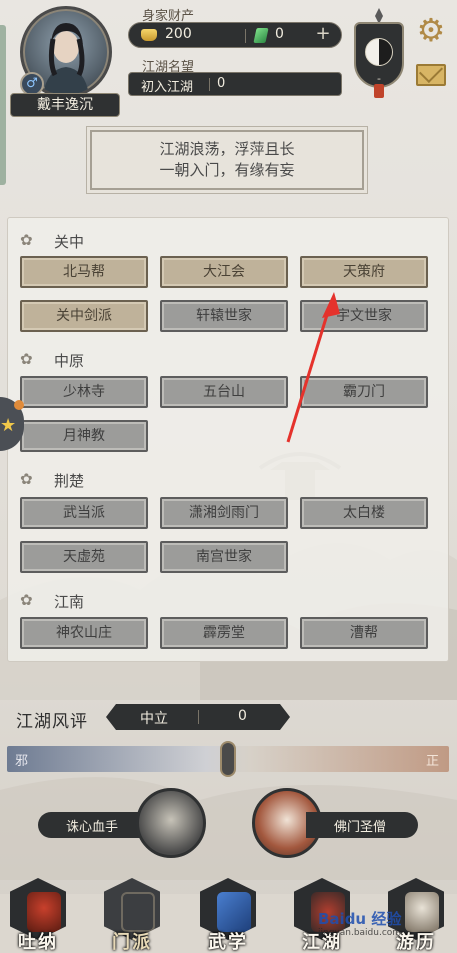 The image size is (457, 953). What do you see at coordinates (234, 912) in the screenshot?
I see `martial-book-icon` at bounding box center [234, 912].